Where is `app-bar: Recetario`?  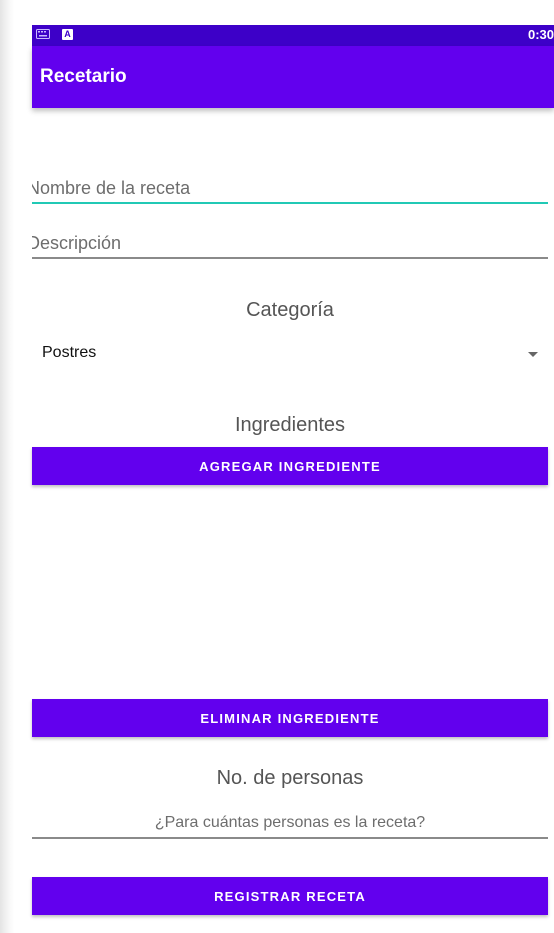
app-bar: Recetario is located at coordinates (293, 77).